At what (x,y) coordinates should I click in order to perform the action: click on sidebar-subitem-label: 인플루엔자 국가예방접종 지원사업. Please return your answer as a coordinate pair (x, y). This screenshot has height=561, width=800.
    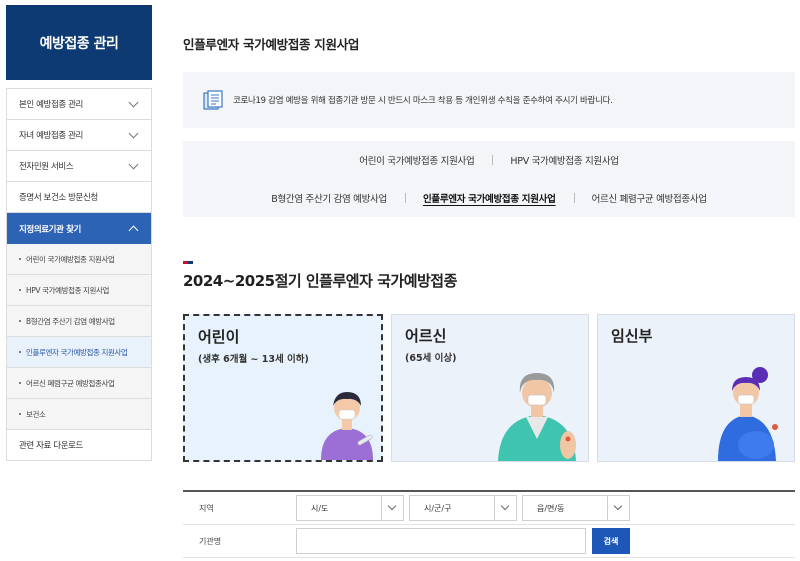
    Looking at the image, I should click on (77, 352).